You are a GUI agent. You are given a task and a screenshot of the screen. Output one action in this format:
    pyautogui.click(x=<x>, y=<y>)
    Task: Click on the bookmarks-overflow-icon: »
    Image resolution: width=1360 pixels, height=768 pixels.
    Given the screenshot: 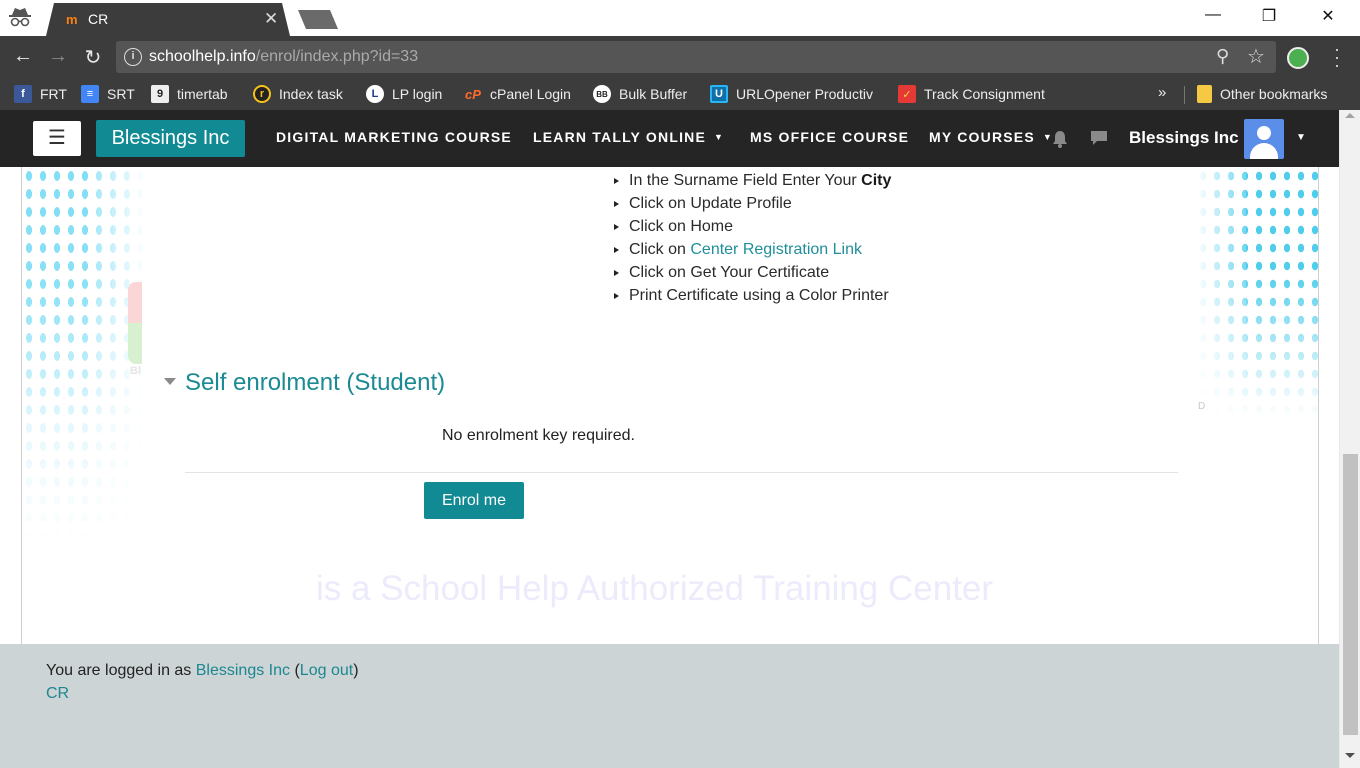 What is the action you would take?
    pyautogui.click(x=1162, y=92)
    